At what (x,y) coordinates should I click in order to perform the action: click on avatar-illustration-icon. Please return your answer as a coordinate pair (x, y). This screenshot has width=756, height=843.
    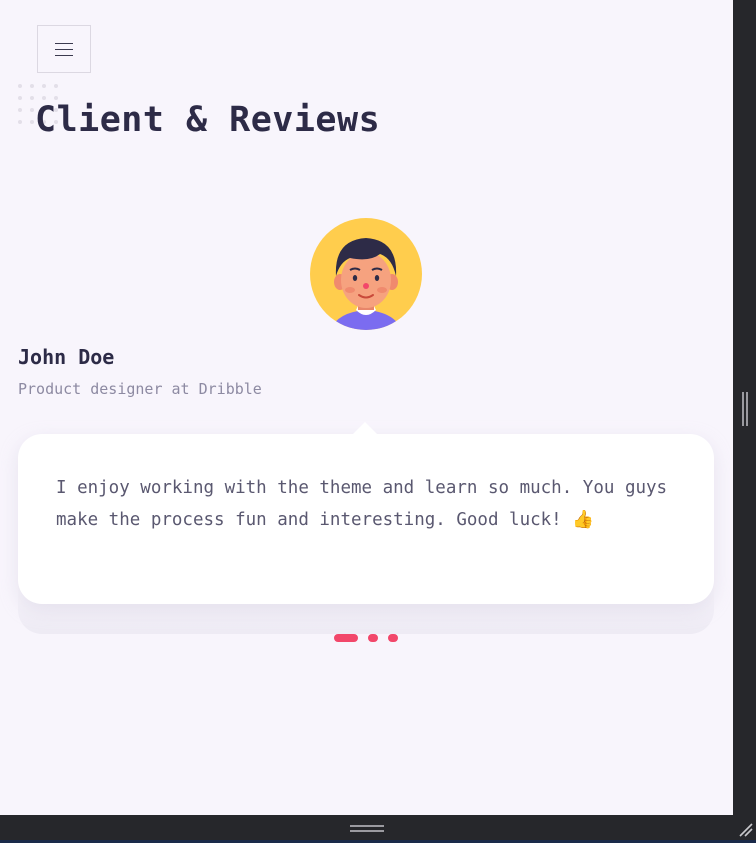
    Looking at the image, I should click on (366, 274).